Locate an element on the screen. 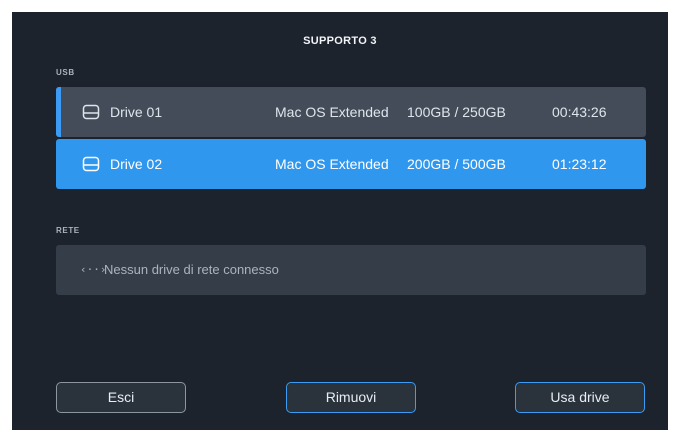 Image resolution: width=680 pixels, height=430 pixels. drive-time-remaining: 00:43:26 is located at coordinates (579, 112).